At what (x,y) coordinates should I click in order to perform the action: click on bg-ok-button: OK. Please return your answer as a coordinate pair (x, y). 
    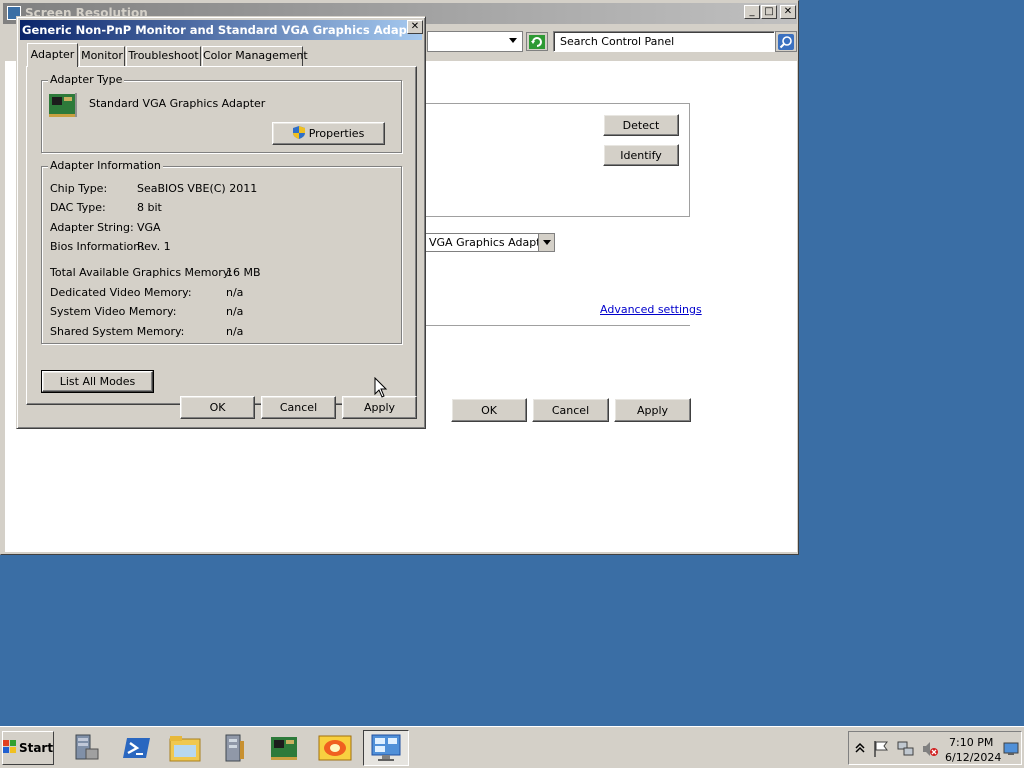
    Looking at the image, I should click on (489, 410).